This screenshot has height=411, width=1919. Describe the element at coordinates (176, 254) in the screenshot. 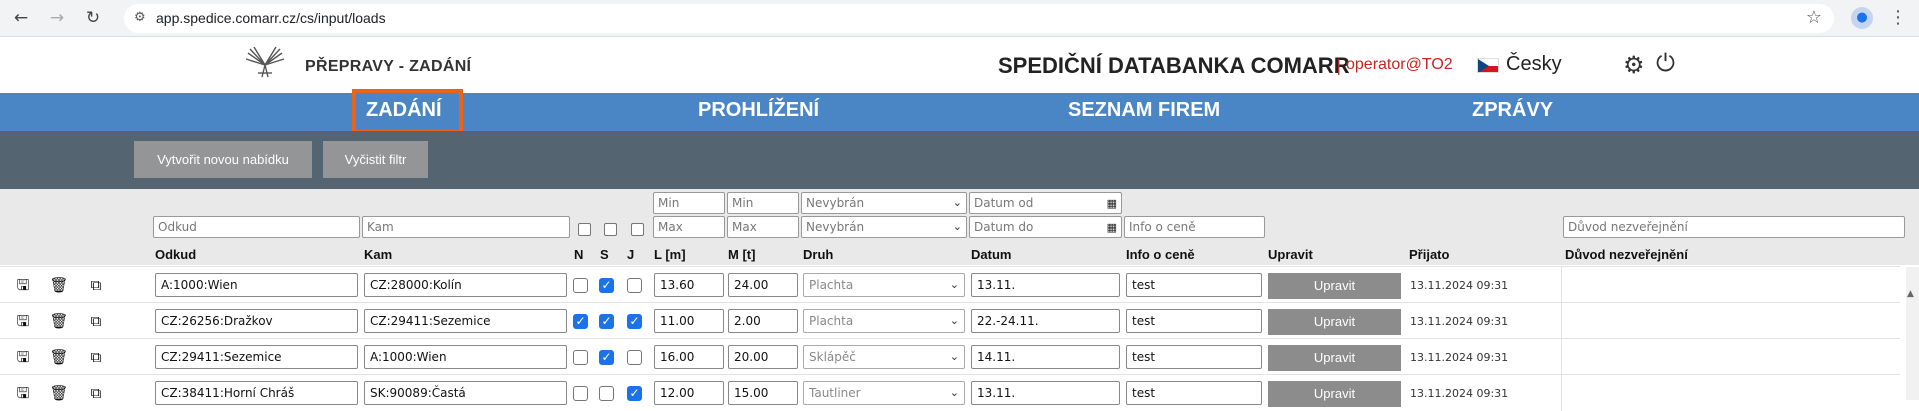

I see `col-from: Odkud` at that location.